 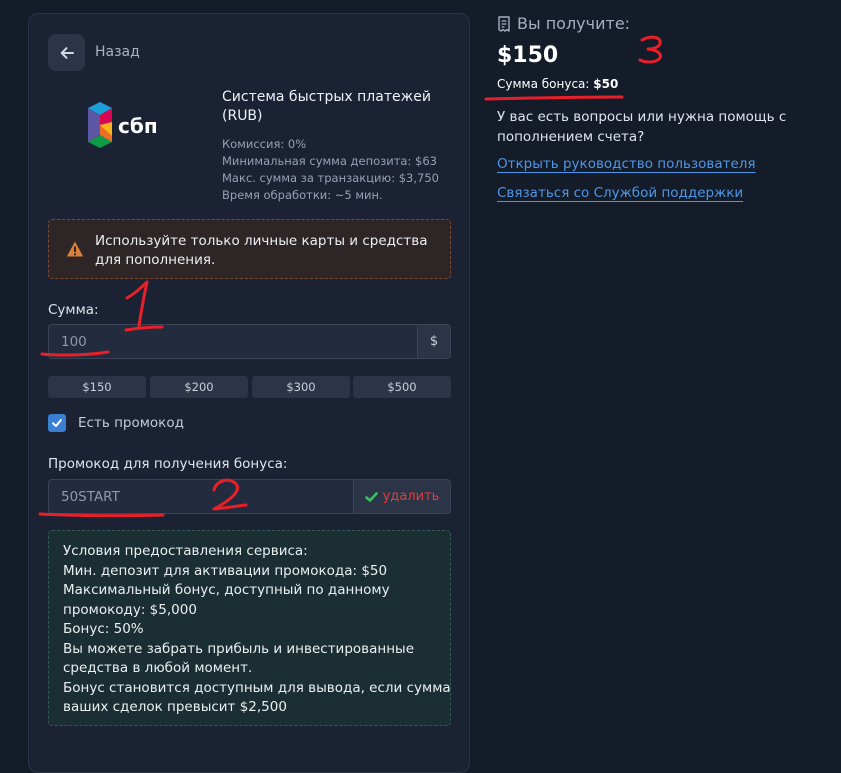 I want to click on delete-promo-label: удалить, so click(x=411, y=496).